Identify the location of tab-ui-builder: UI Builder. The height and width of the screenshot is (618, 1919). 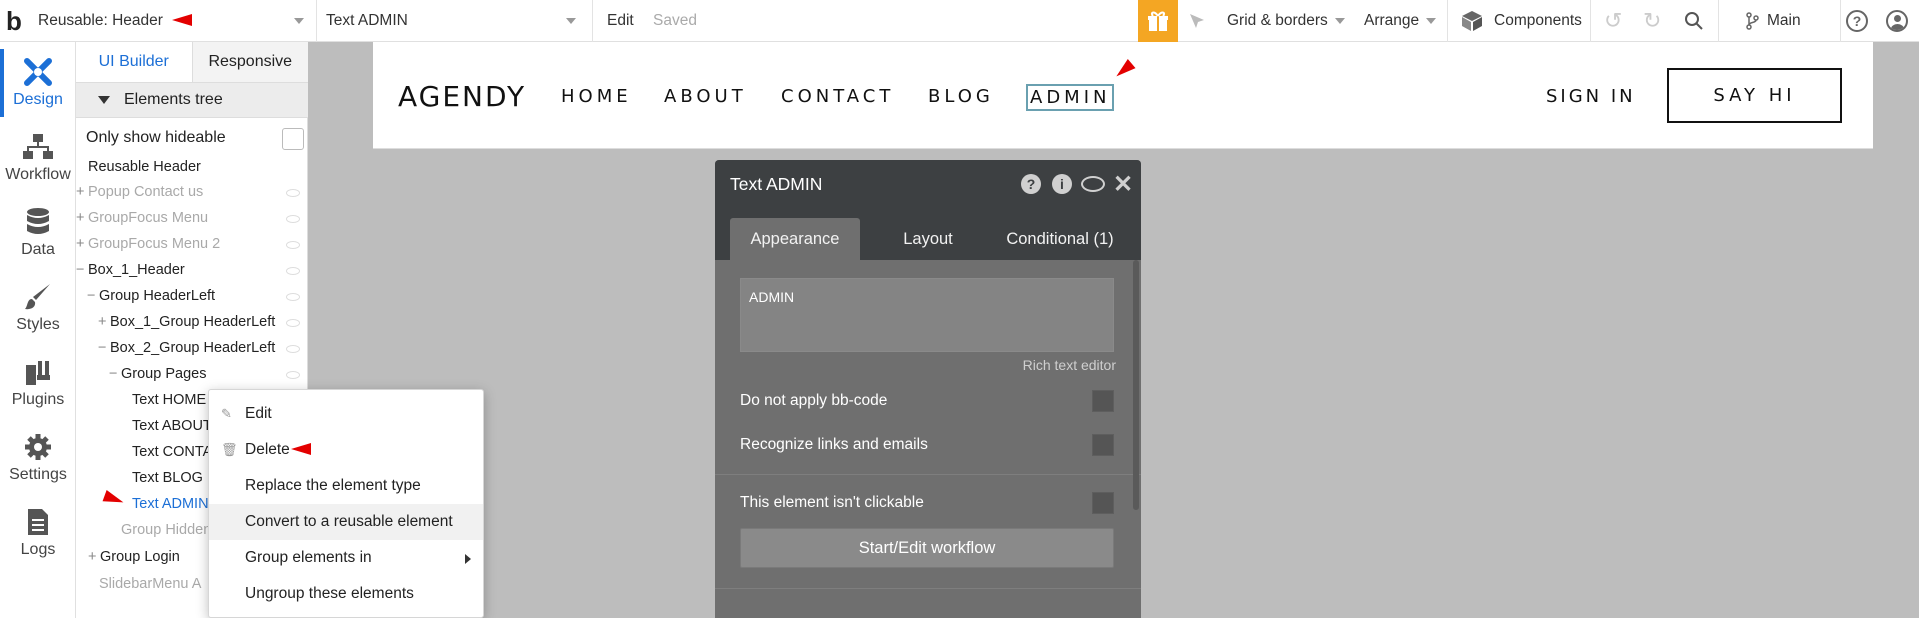
(134, 62).